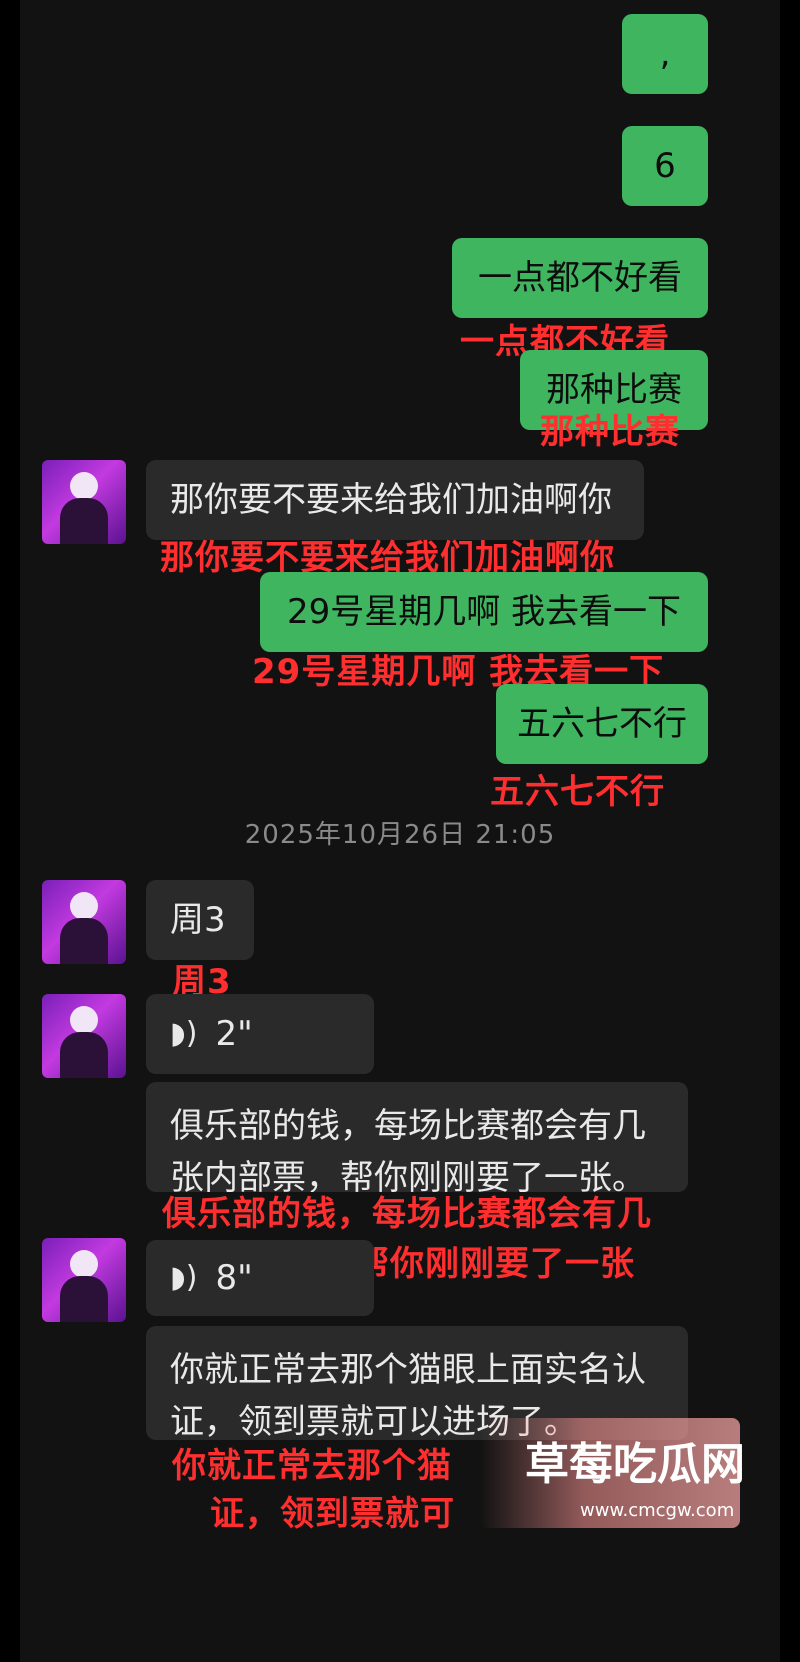  I want to click on message-text: 俱乐部的钱，每场比赛都会有几张内部票，帮你刚刚要了一张。, so click(408, 1149).